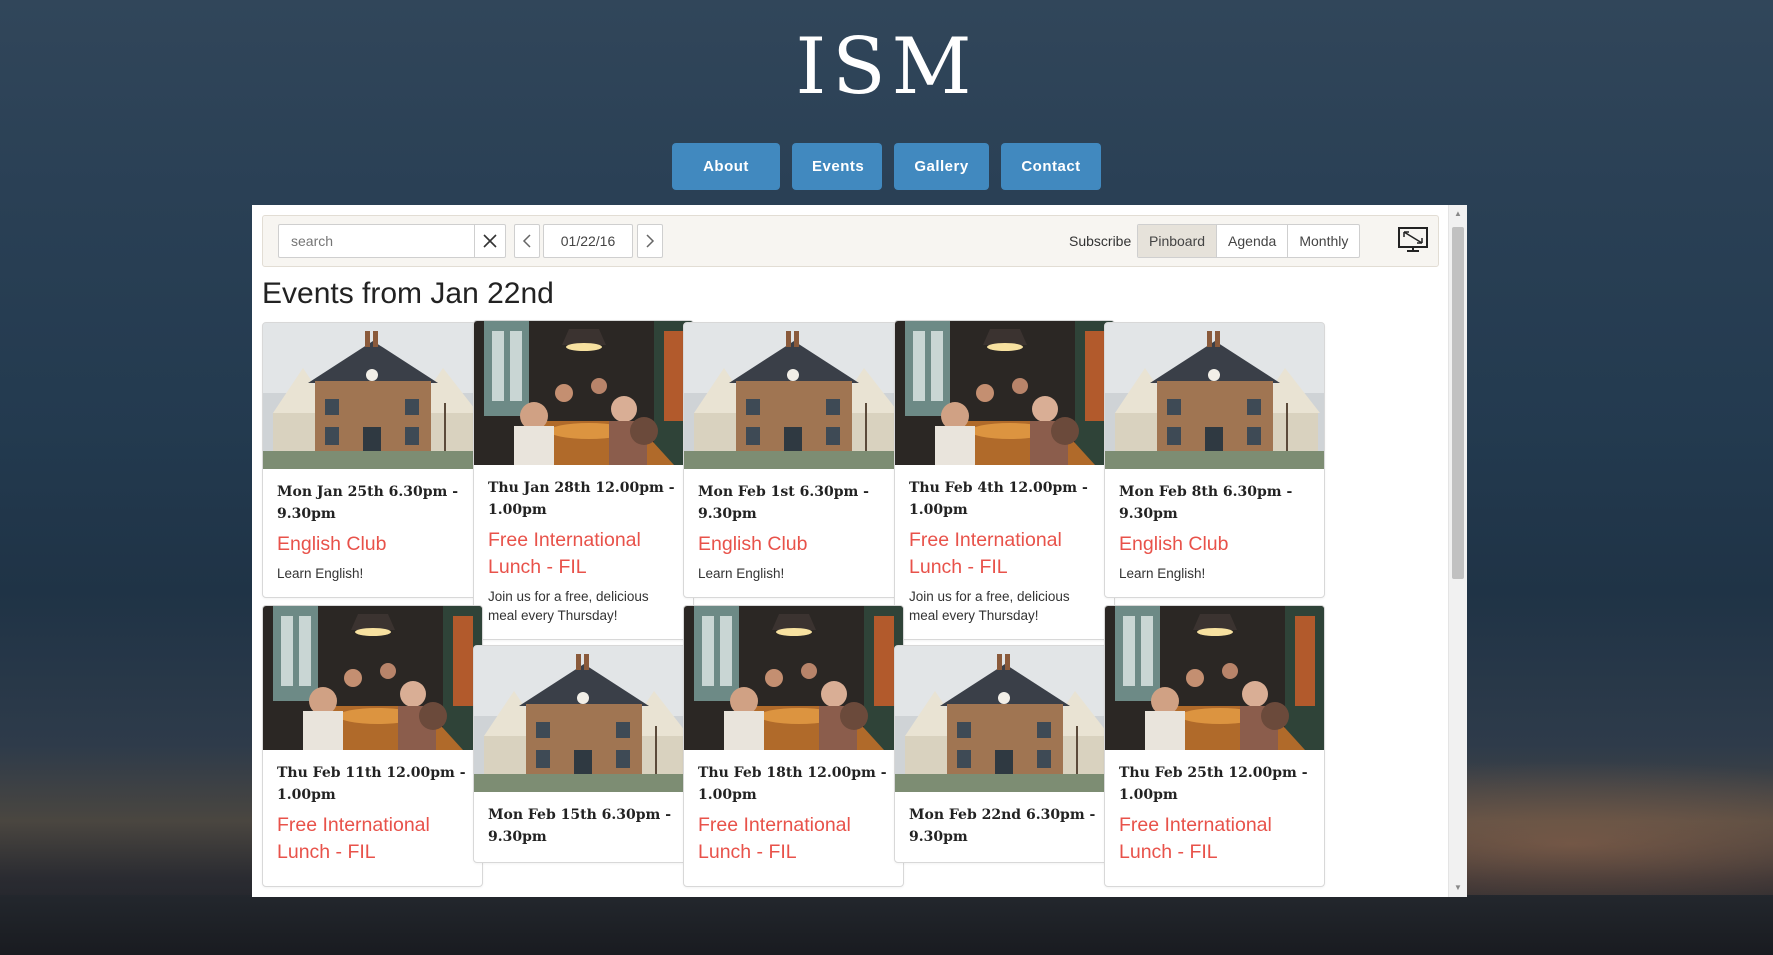  I want to click on view-switcher: Pinboard Agenda Monthly, so click(1249, 241).